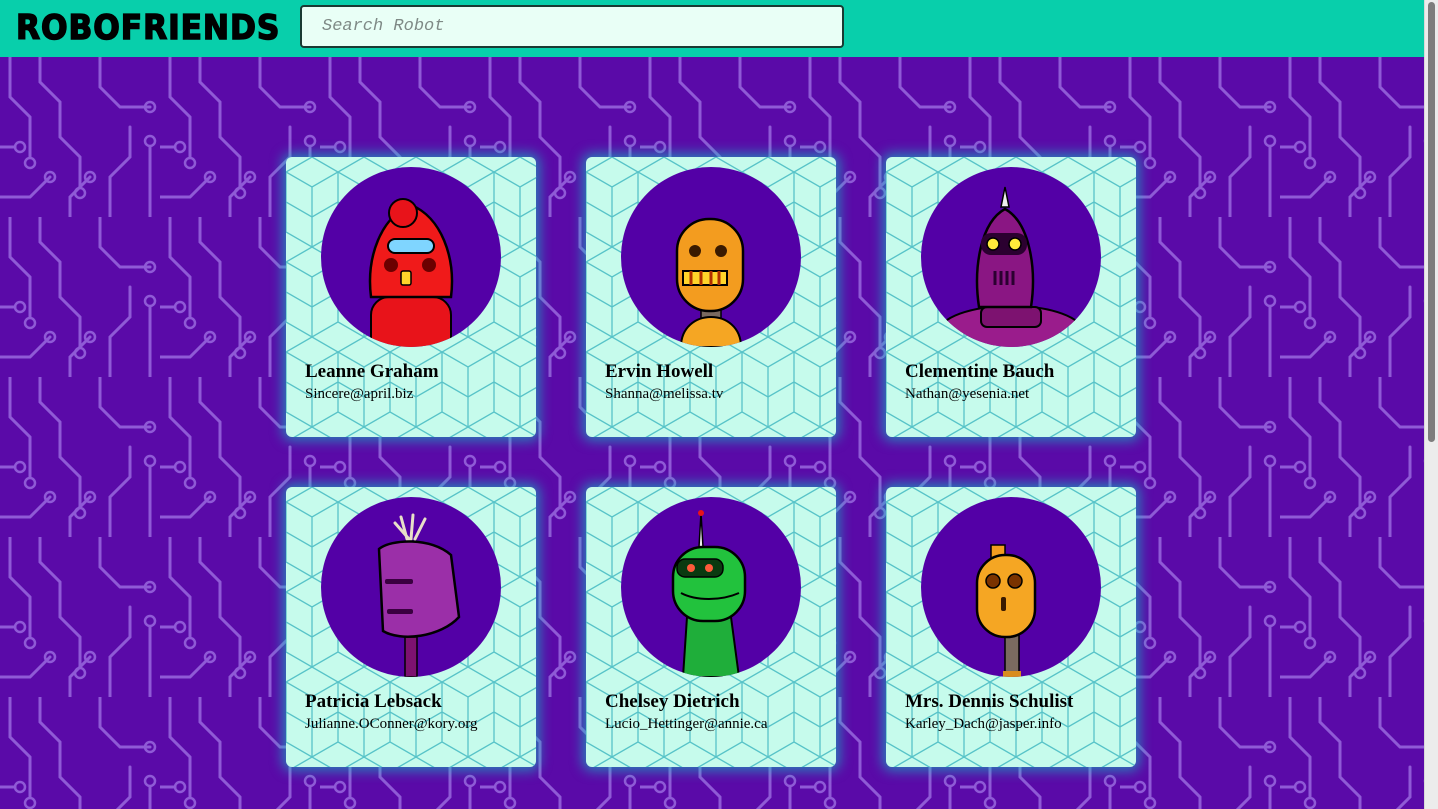 The image size is (1438, 809). I want to click on robot-card: Clementine Bauch Nathan@yesenia.net, so click(1011, 297).